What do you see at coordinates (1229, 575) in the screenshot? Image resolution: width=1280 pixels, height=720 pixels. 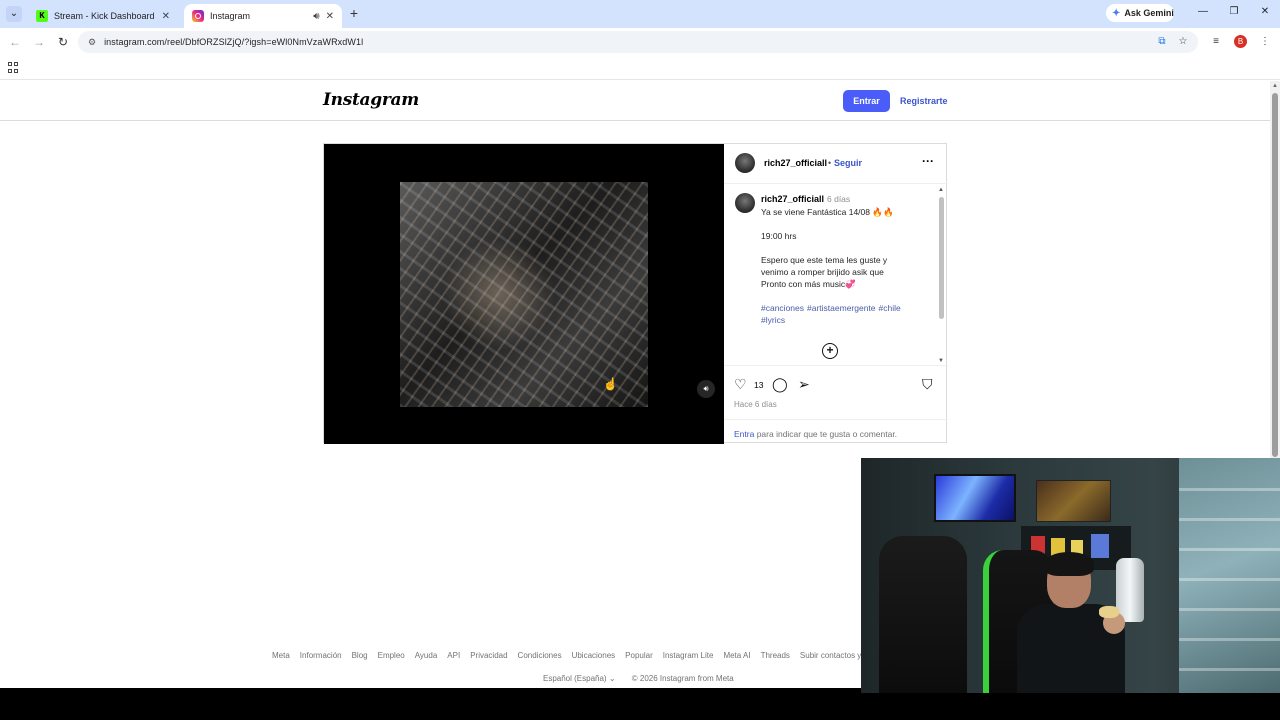 I see `webcam-window-blinds` at bounding box center [1229, 575].